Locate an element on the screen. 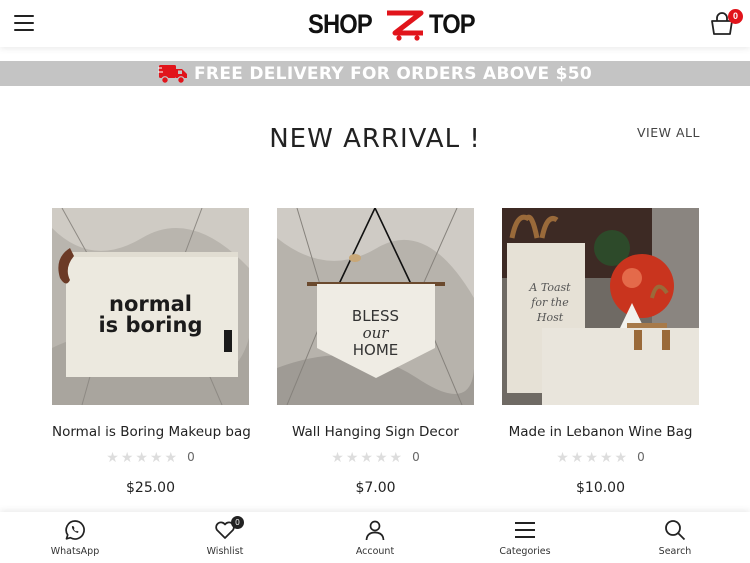 The image size is (750, 563). logo-text-right: TOP is located at coordinates (452, 23).